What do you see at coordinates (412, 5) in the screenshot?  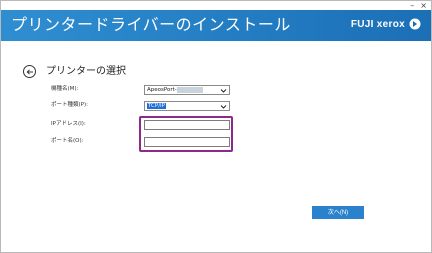 I see `minimize-button: –` at bounding box center [412, 5].